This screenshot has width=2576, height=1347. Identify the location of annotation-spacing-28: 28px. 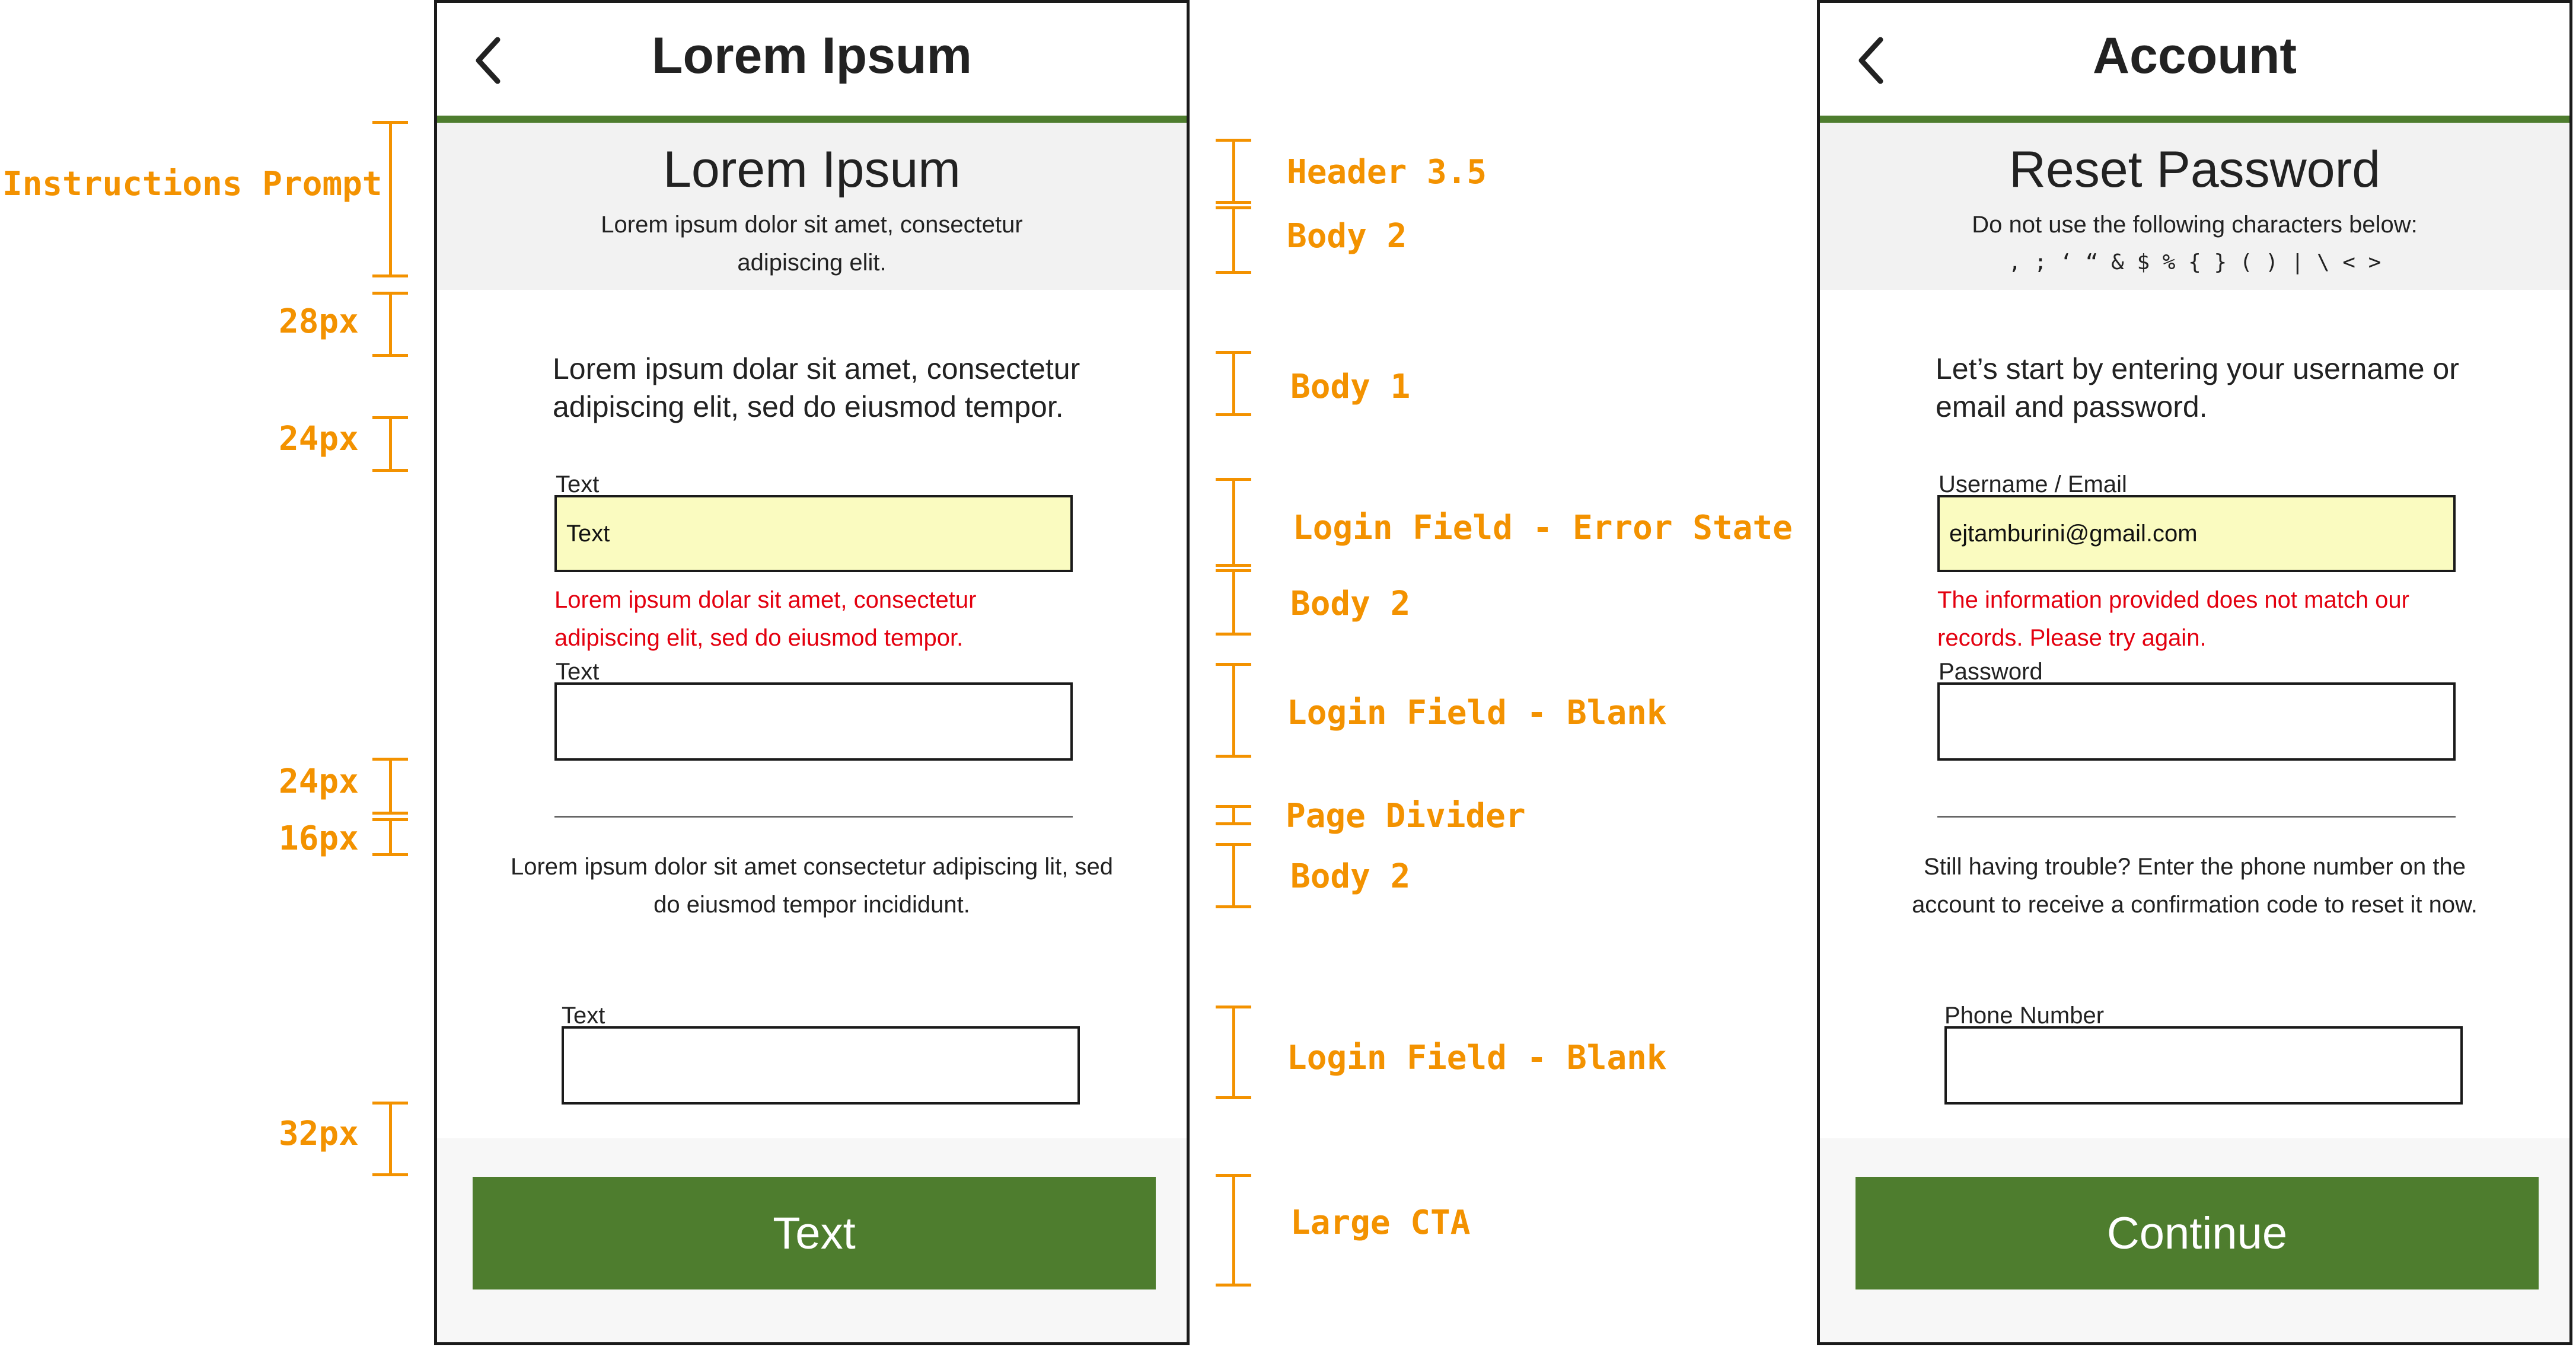
(319, 321).